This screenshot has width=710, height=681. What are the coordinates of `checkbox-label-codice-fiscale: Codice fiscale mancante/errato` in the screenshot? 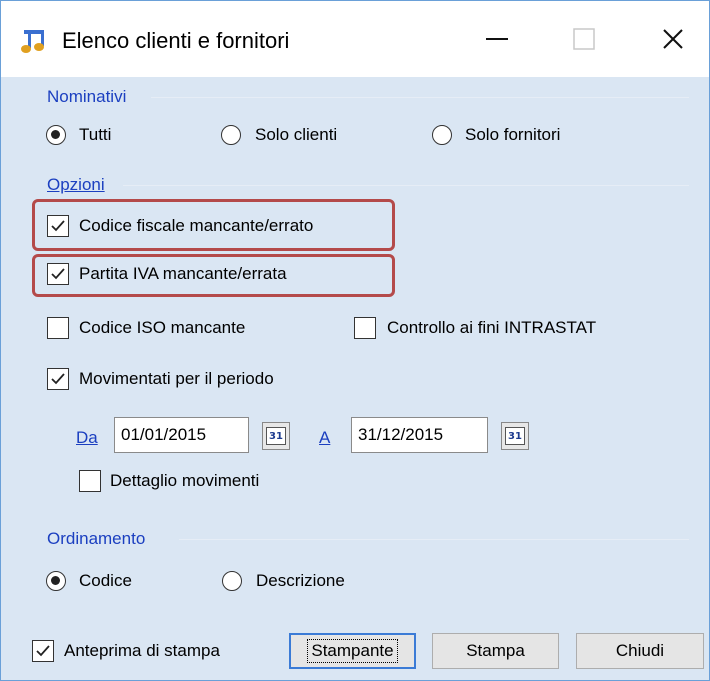 It's located at (196, 225).